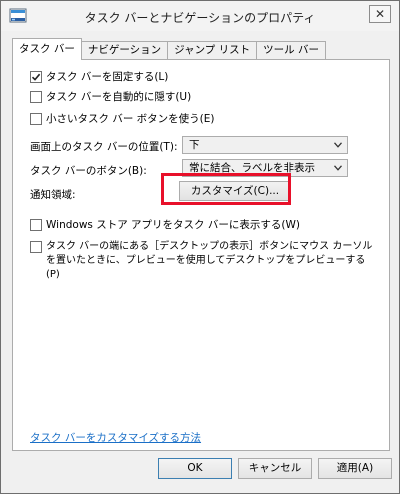 The image size is (400, 494). I want to click on lock-taskbar-checkbox, so click(36, 77).